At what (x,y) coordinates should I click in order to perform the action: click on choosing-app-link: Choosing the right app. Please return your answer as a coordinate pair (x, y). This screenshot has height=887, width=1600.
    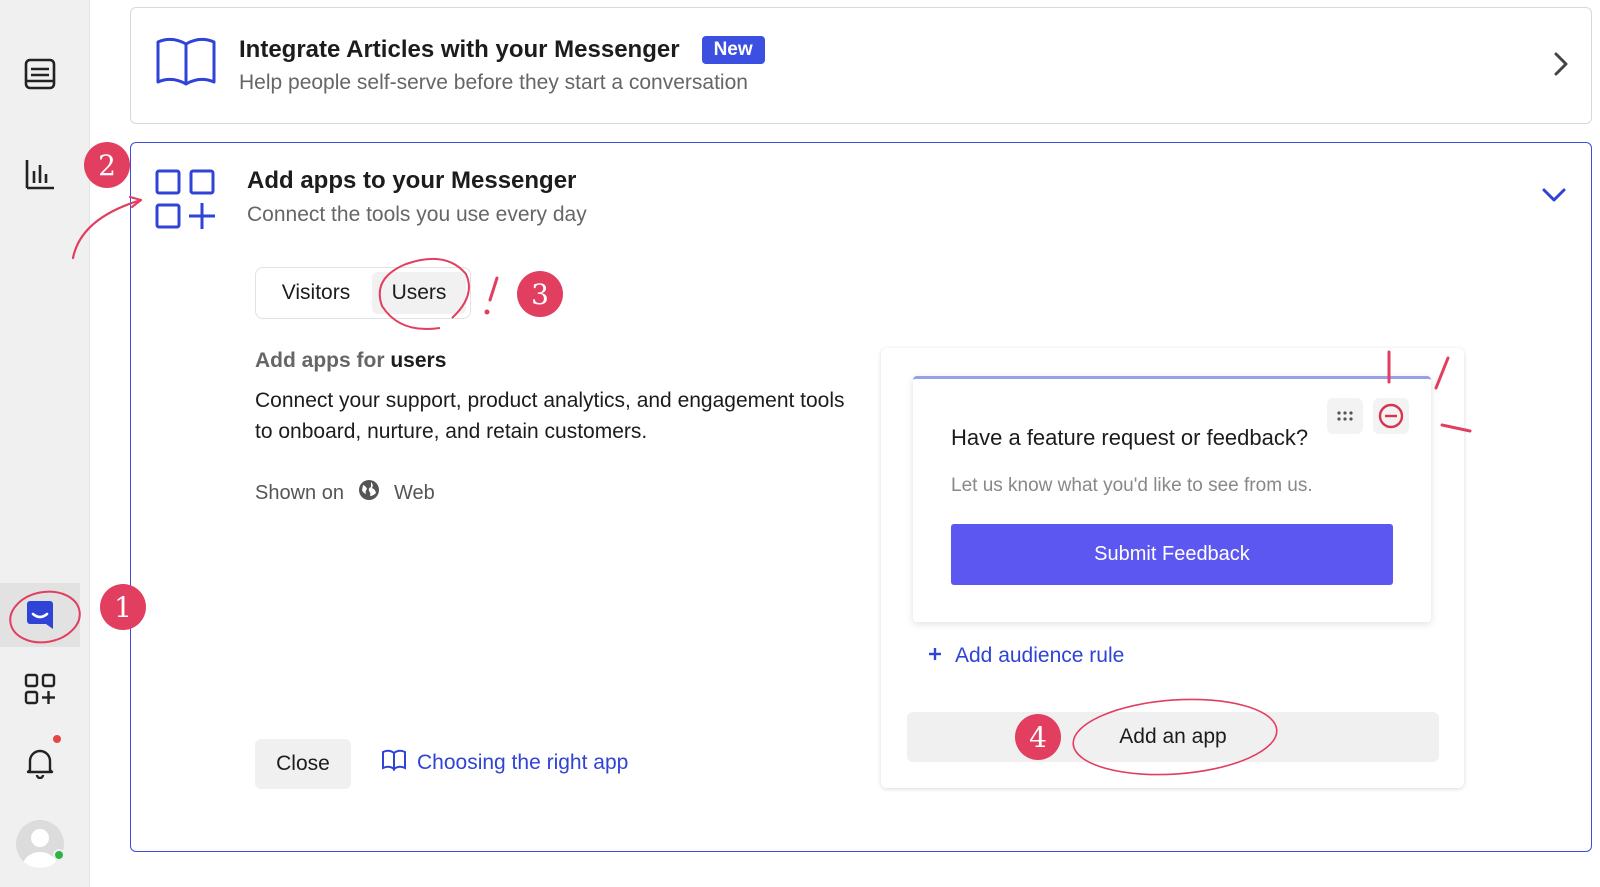
    Looking at the image, I should click on (504, 763).